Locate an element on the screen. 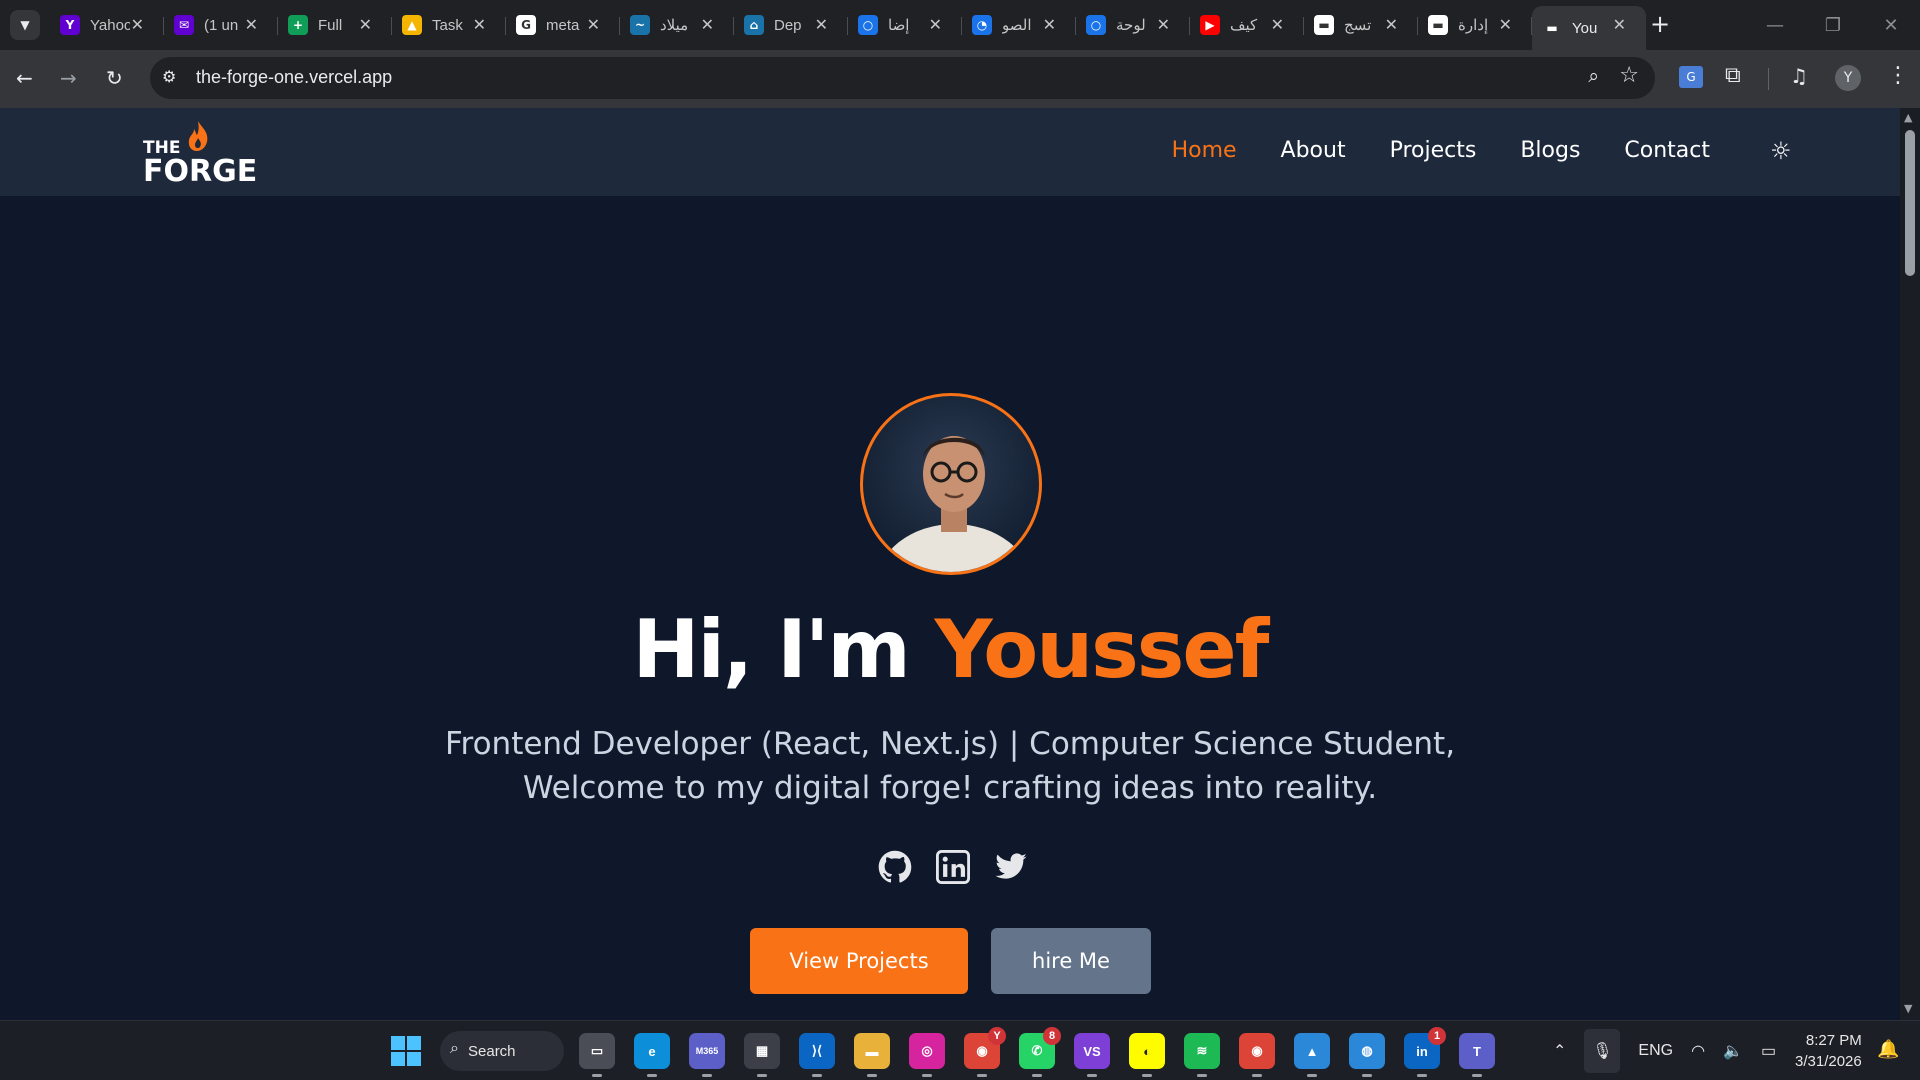 This screenshot has height=1080, width=1920. scroll-thumb is located at coordinates (1910, 203).